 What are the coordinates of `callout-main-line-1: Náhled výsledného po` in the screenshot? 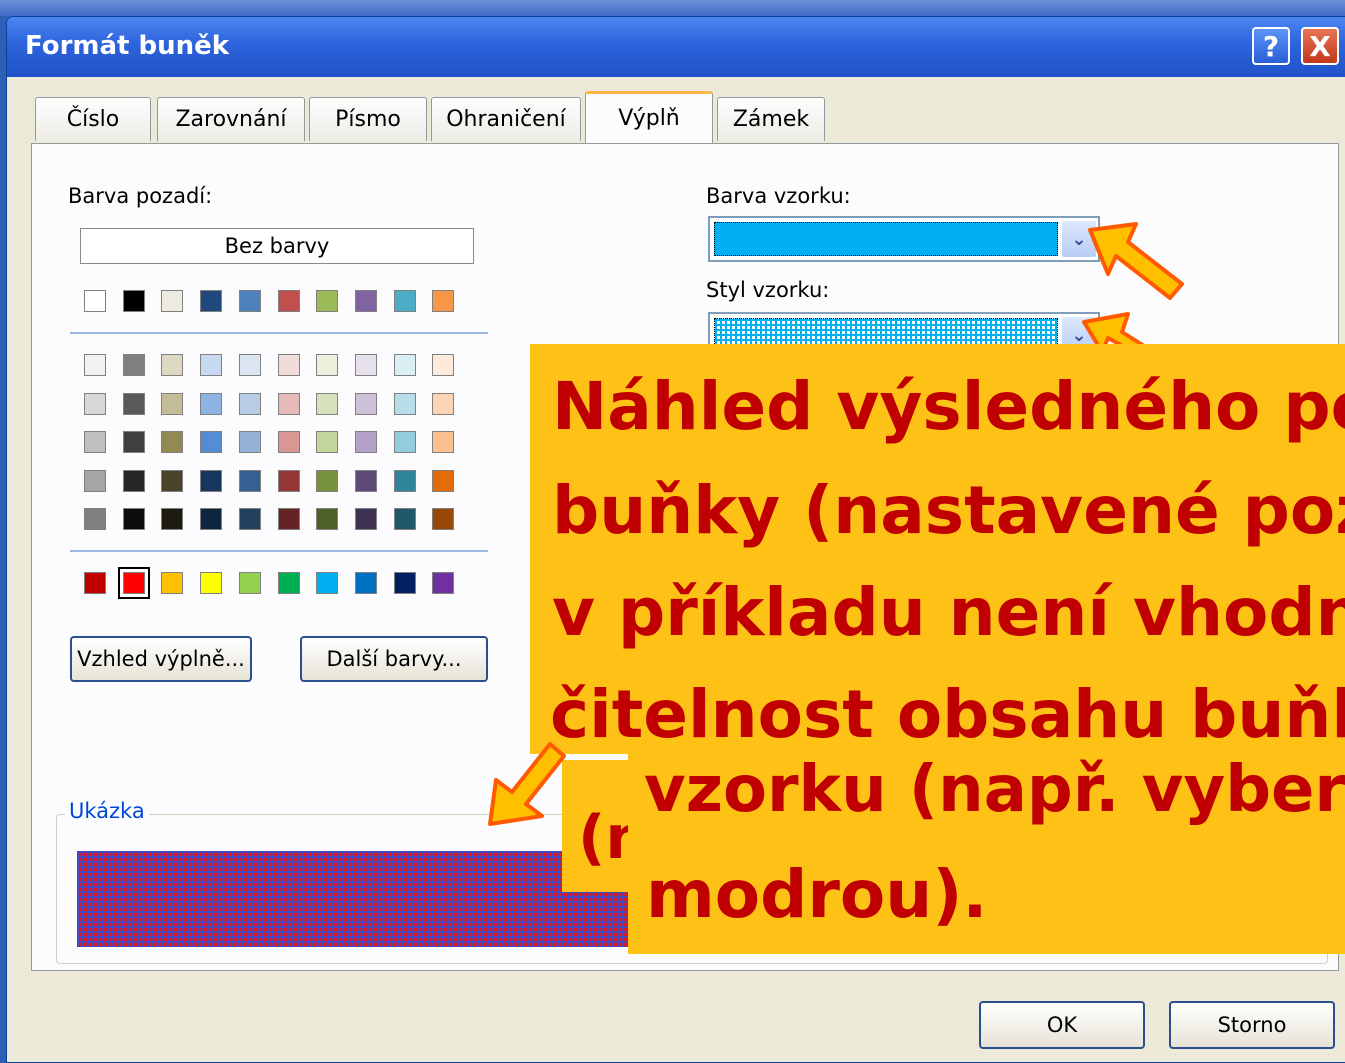 It's located at (948, 406).